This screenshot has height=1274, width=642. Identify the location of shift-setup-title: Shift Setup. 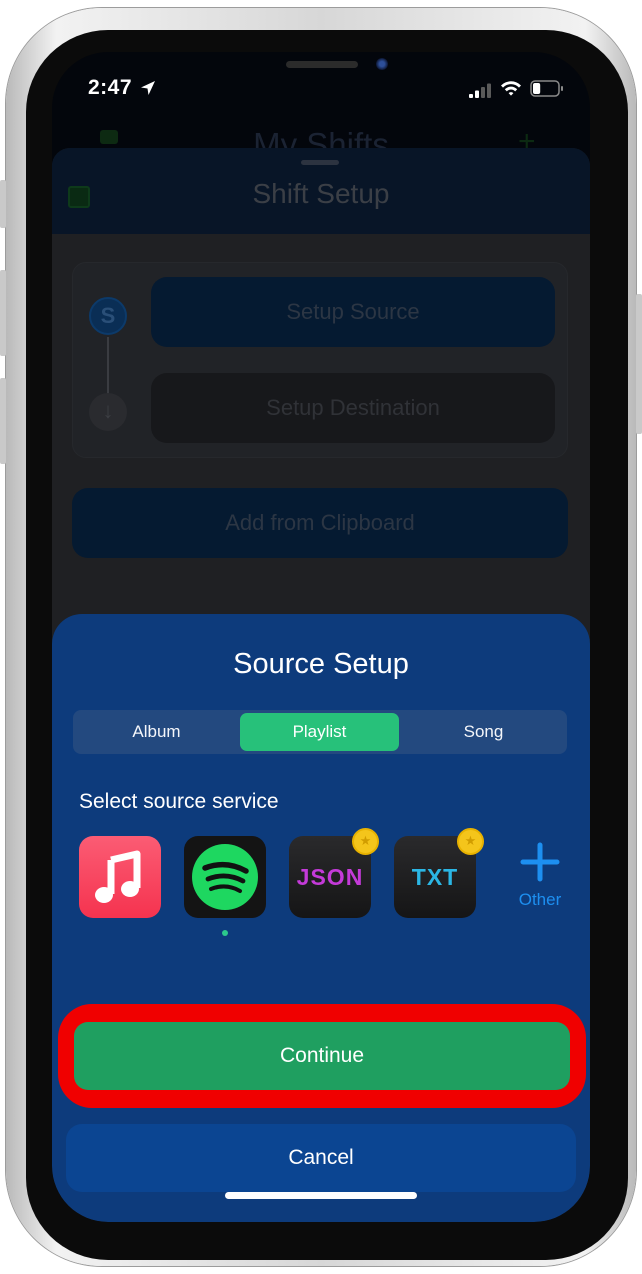
(321, 193).